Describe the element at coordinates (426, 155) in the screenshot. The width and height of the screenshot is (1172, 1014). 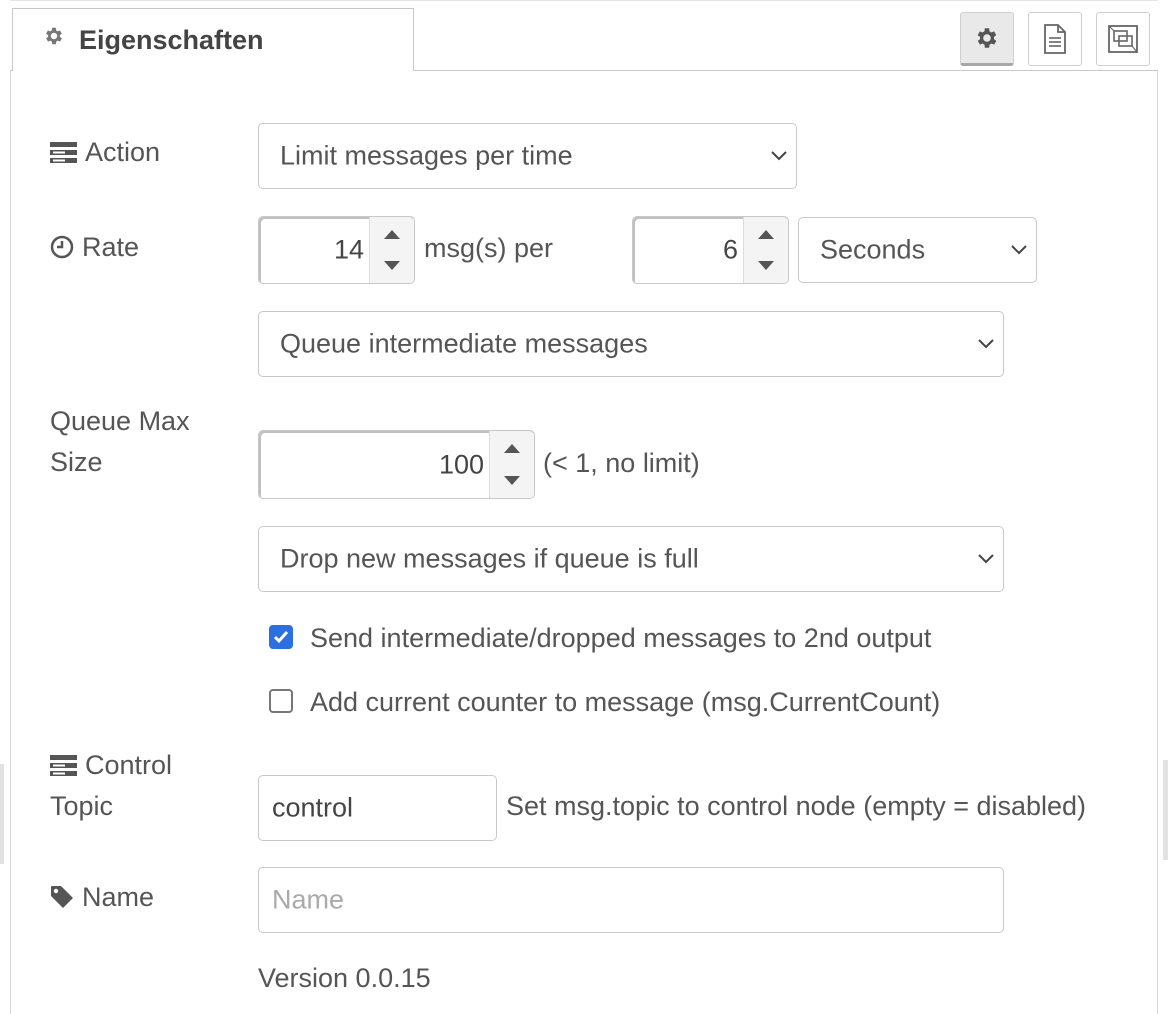
I see `action-select-value: Limit messages per time` at that location.